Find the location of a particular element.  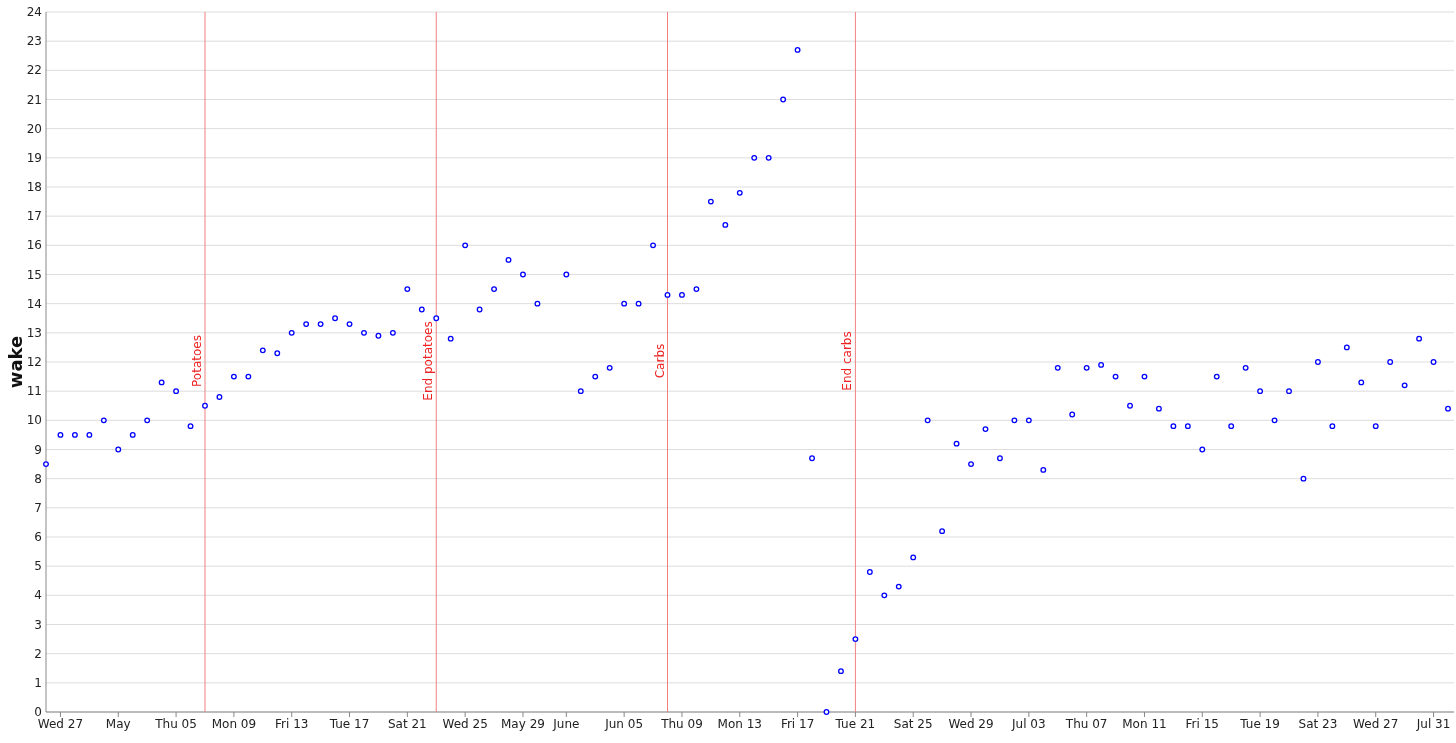

axis-tick-label: 0 is located at coordinates (38, 712).